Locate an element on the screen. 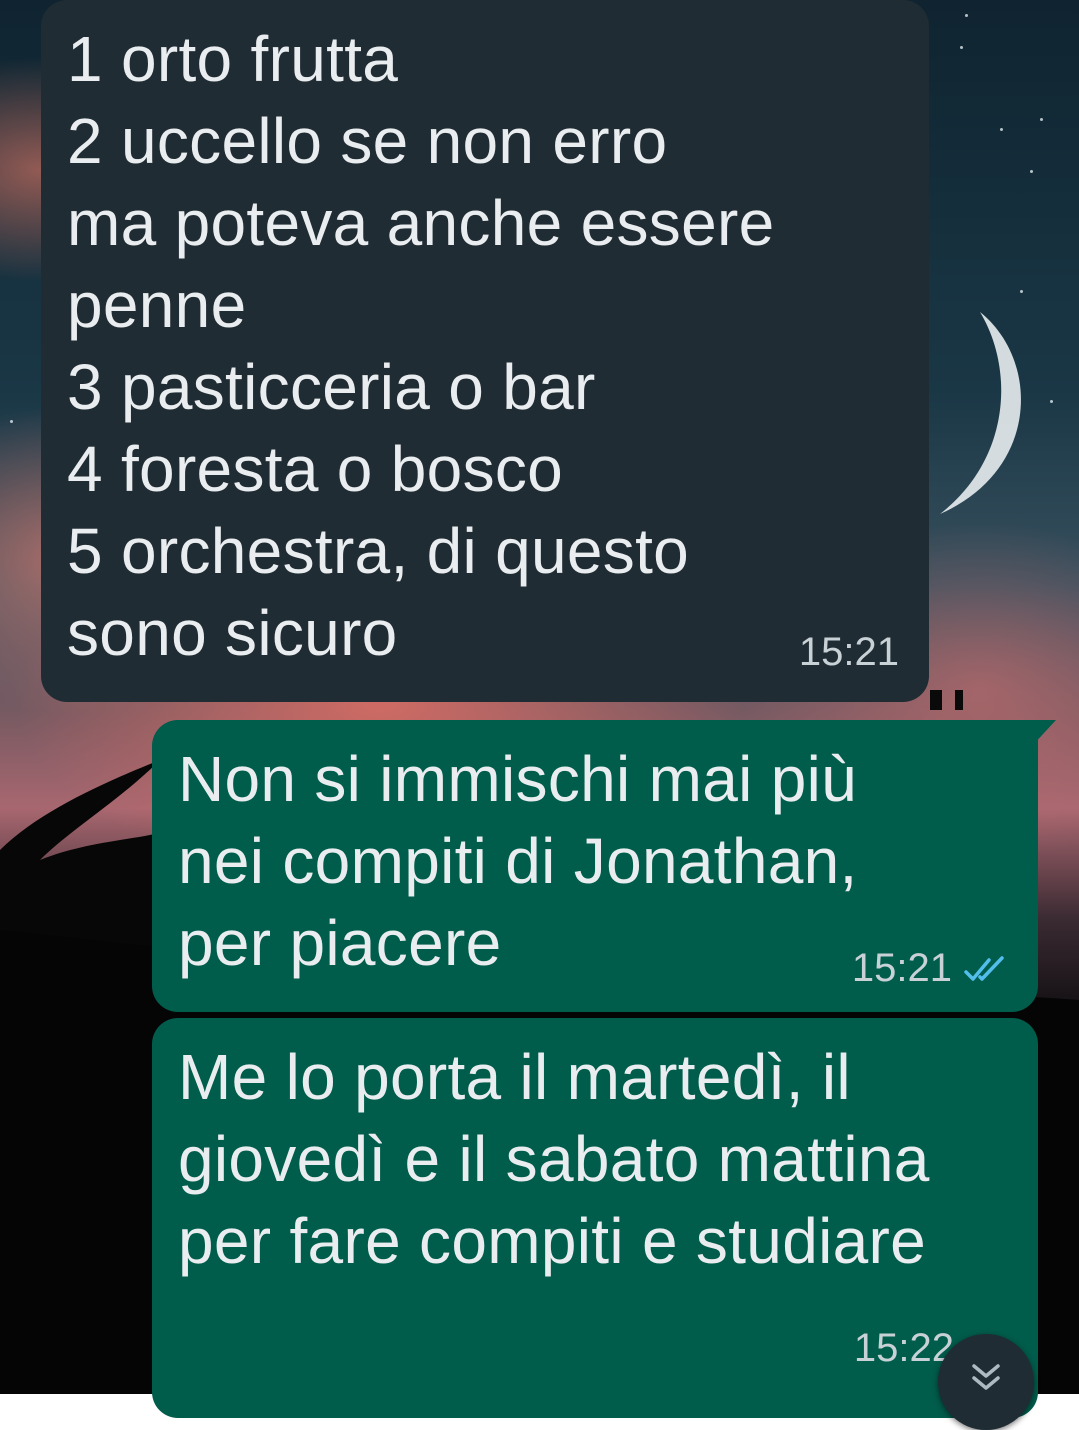 This screenshot has height=1430, width=1079. scroll-to-bottom-button is located at coordinates (986, 1382).